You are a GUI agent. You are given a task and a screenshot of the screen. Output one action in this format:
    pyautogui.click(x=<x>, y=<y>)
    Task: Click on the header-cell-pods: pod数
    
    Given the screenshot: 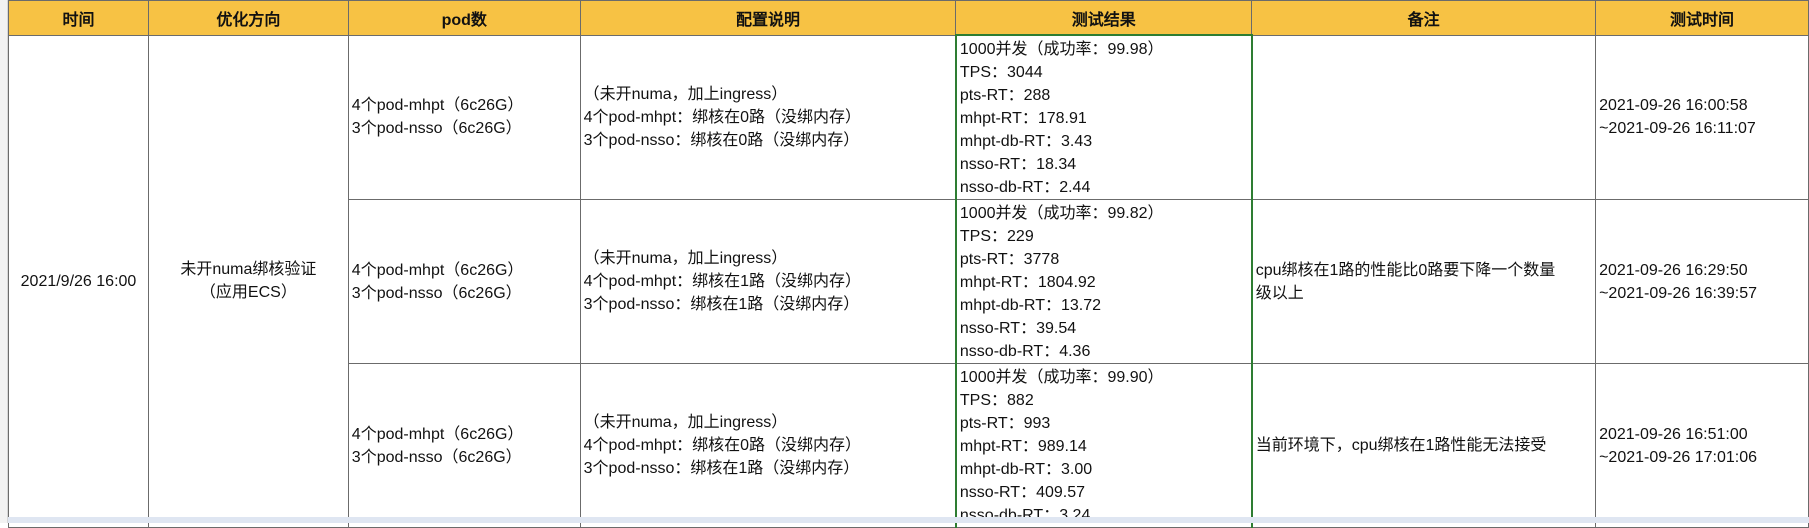 What is the action you would take?
    pyautogui.click(x=464, y=18)
    